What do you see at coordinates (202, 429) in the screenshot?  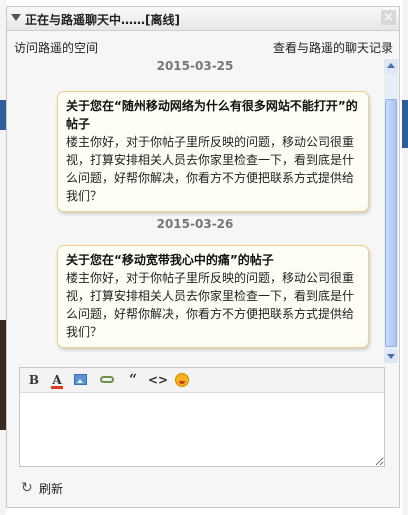 I see `message-input` at bounding box center [202, 429].